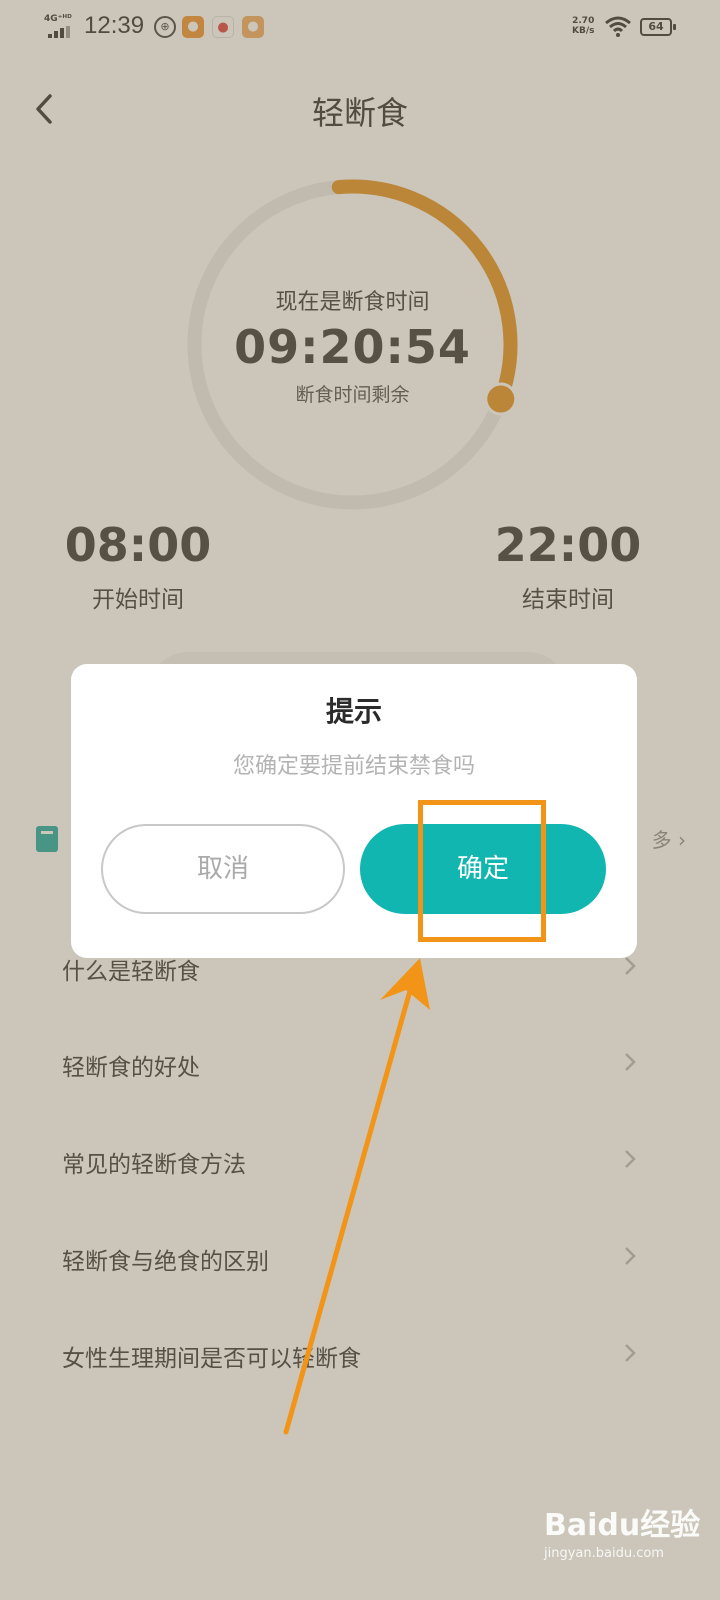  I want to click on confirm-dialog: 提示 您确定要提前结束禁食吗 取消 确定, so click(354, 811).